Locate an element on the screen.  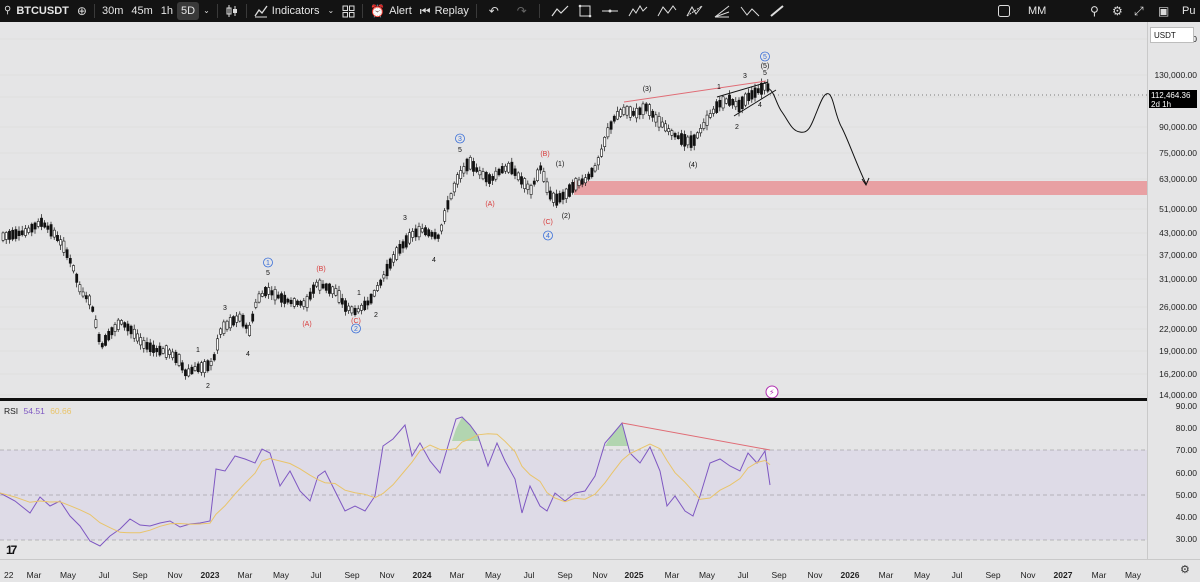
wave-label: (B) is located at coordinates (544, 154).